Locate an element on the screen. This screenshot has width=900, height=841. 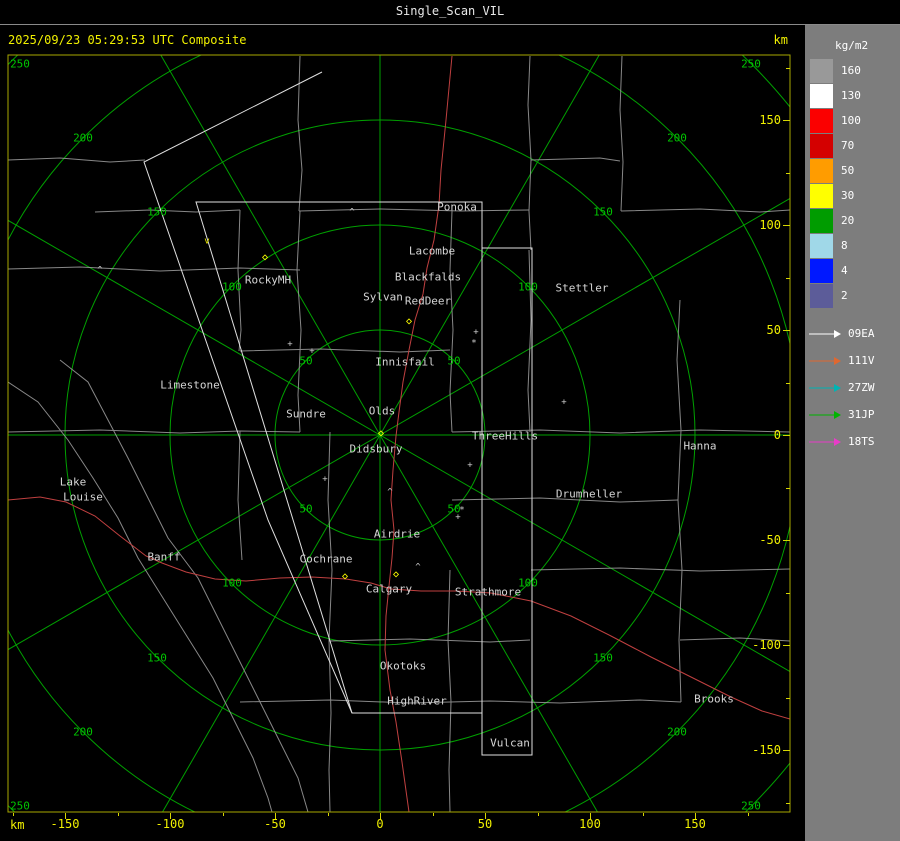
right-axis-tick-label: 100 is located at coordinates (770, 225).